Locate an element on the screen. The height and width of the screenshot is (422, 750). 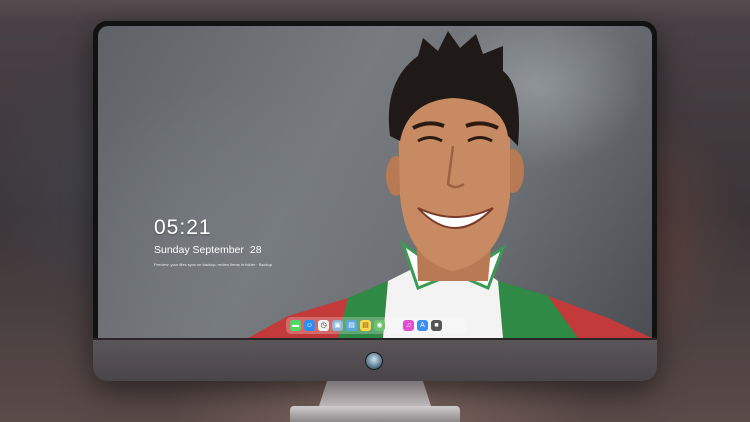
monitor-stand-base is located at coordinates (375, 414).